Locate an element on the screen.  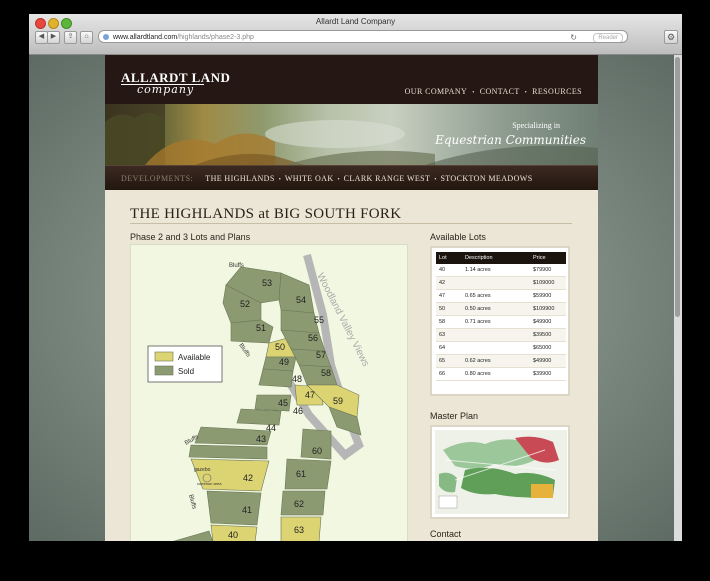
table-row: 50 0.50 acres $109900 is located at coordinates (501, 309).